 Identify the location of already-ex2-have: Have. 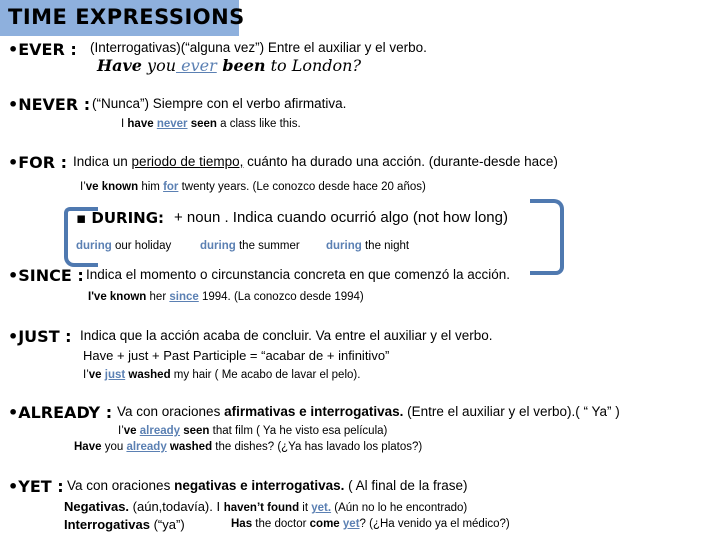
(88, 447).